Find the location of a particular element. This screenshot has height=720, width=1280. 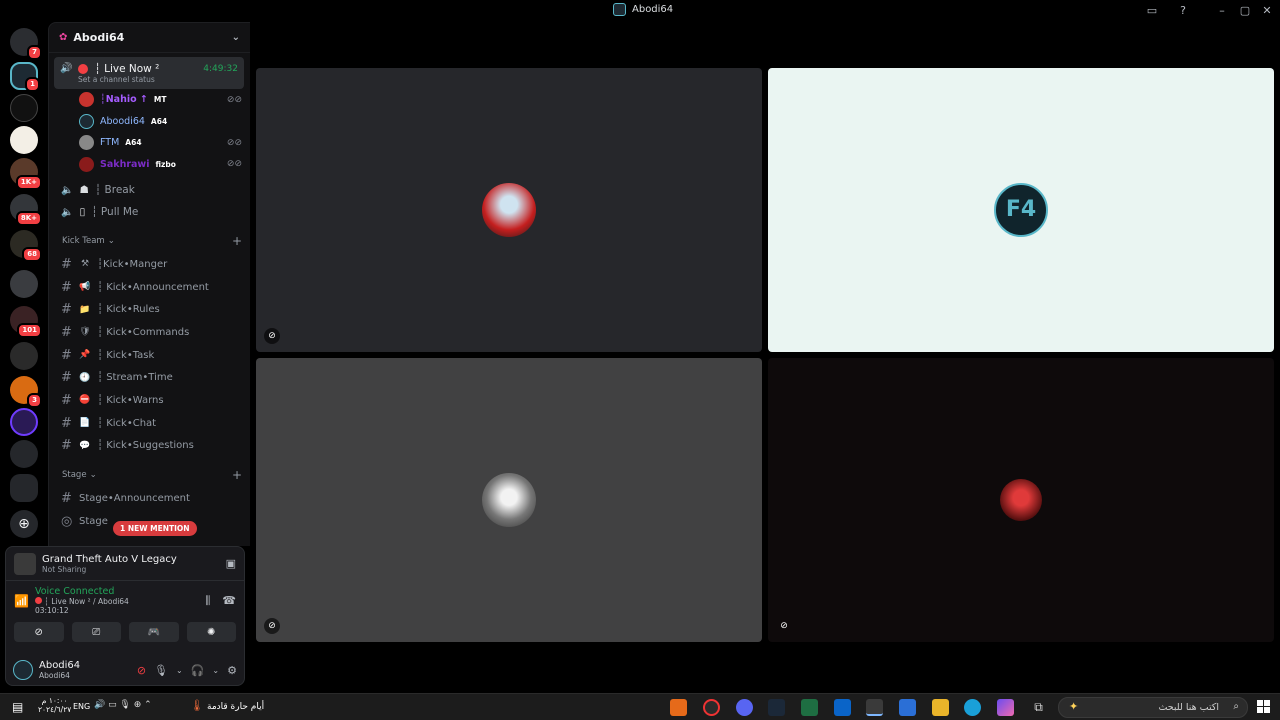

voice-channel-break: 🔈 ☗ ┆ Break is located at coordinates (149, 190).